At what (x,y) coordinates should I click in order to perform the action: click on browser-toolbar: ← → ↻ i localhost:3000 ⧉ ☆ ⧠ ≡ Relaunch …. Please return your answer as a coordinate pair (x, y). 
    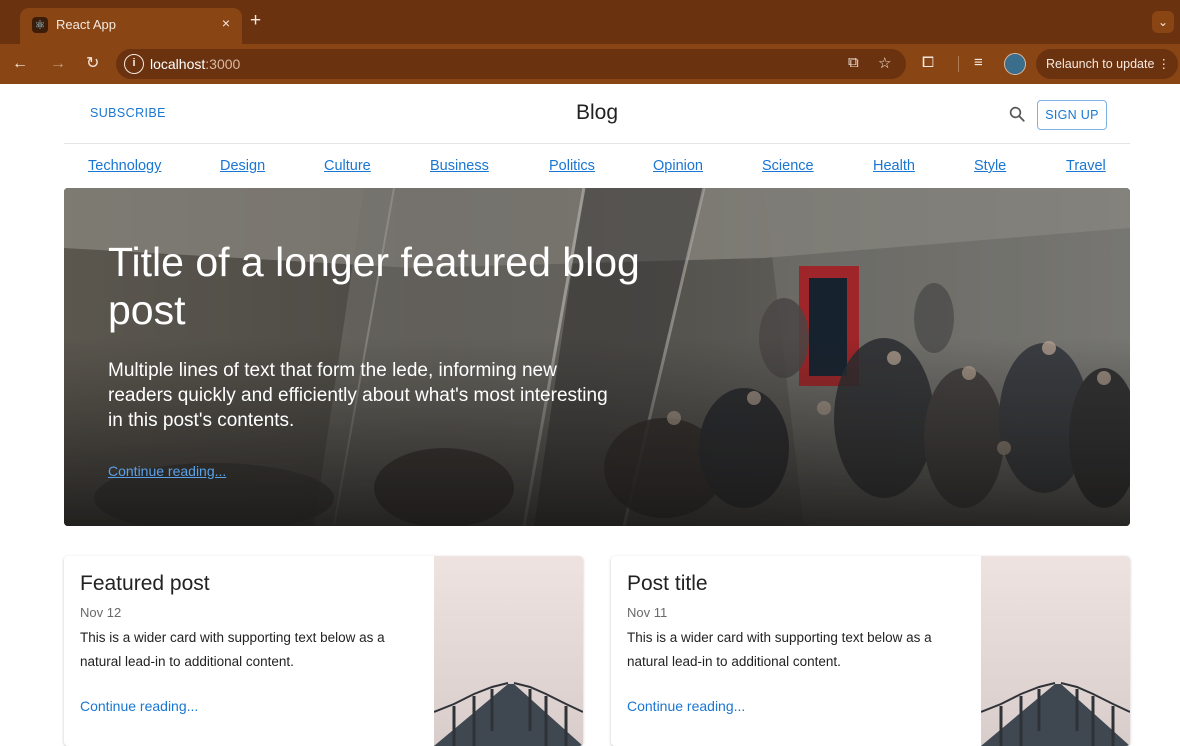
    Looking at the image, I should click on (590, 64).